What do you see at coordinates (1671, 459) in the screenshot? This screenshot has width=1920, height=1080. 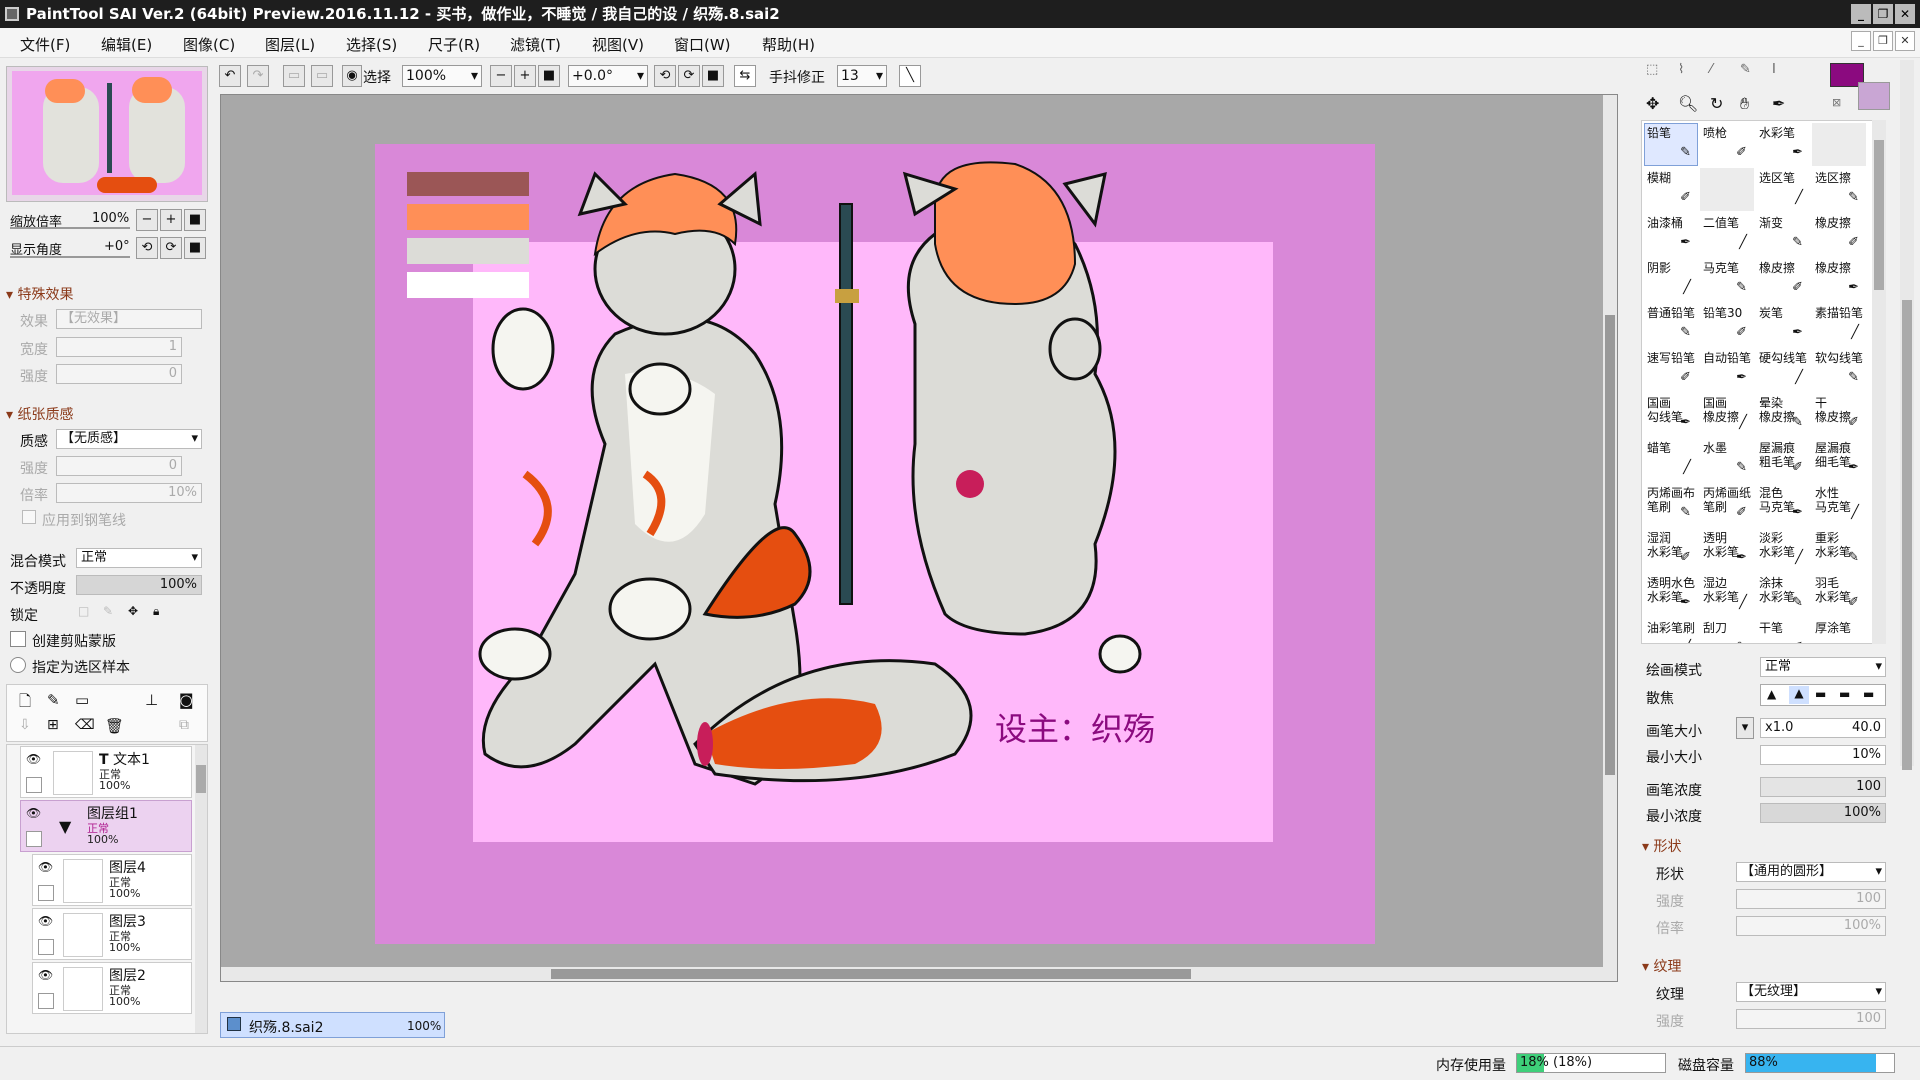 I see `brush-tool: 蜡笔 ╱` at bounding box center [1671, 459].